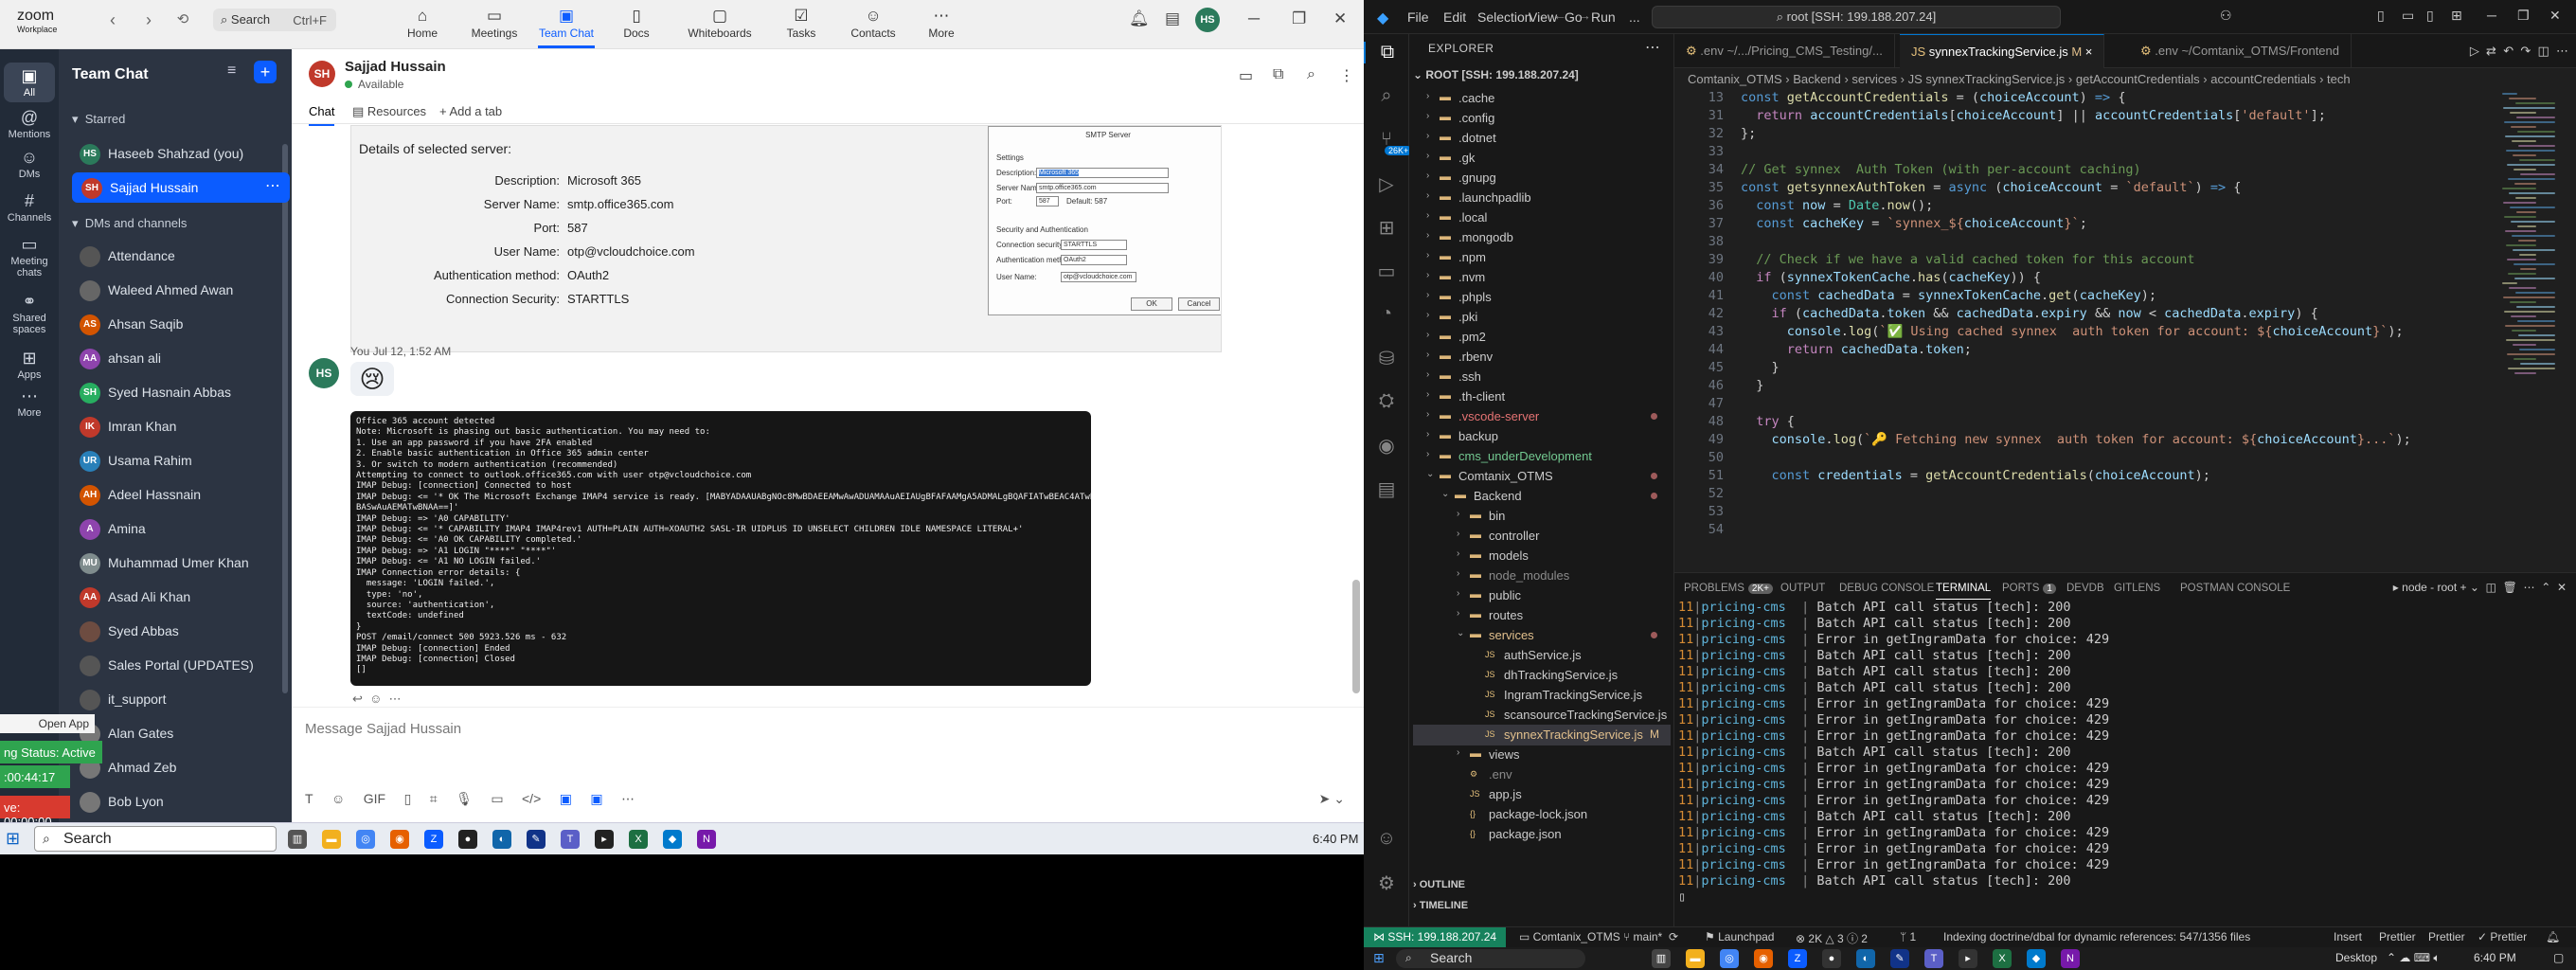 This screenshot has width=2576, height=970. What do you see at coordinates (29, 402) in the screenshot?
I see `rail-more: ⋯ More` at bounding box center [29, 402].